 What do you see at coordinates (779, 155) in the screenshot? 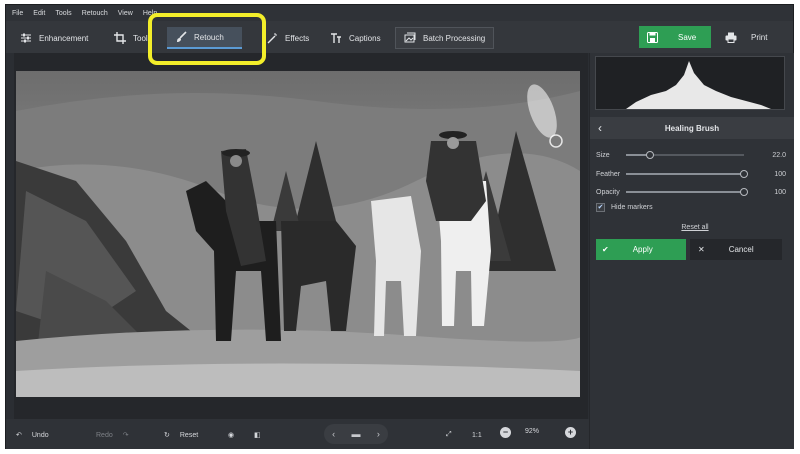
I see `size-value: 22.0` at bounding box center [779, 155].